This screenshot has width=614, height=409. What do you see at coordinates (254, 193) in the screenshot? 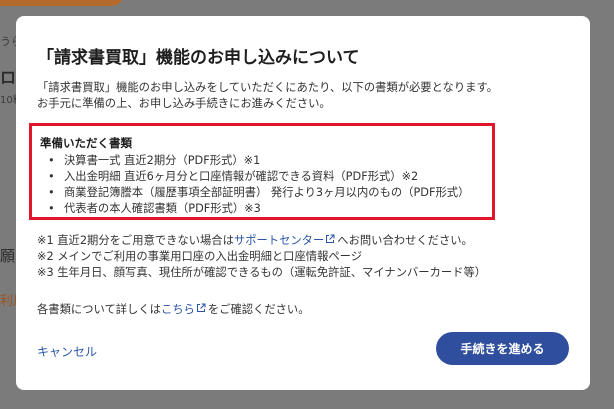
I see `document-item: 商業登記簿謄本（履歴事項全部証明書） 発行より3ヶ月以内のもの（PDF形式）` at bounding box center [254, 193].